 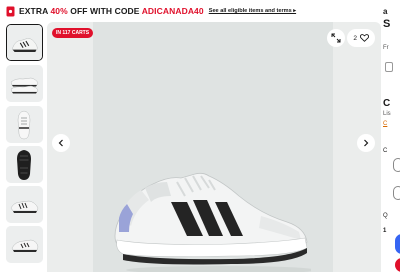 What do you see at coordinates (387, 103) in the screenshot?
I see `price-text: C` at bounding box center [387, 103].